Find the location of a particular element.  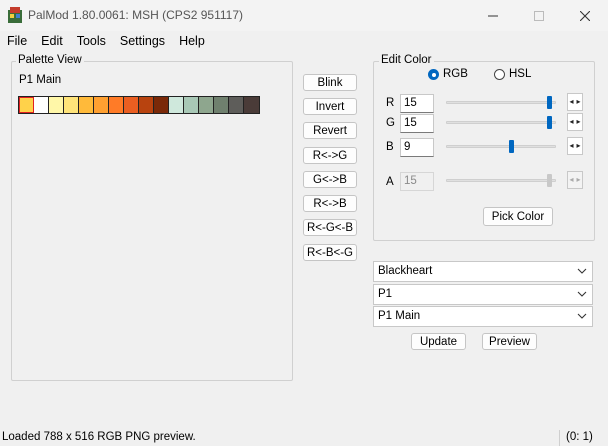

menu-help: Help is located at coordinates (192, 41).